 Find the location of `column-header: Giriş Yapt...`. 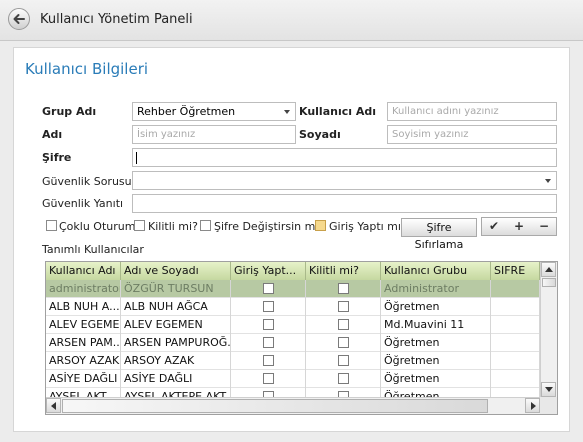

column-header: Giriş Yapt... is located at coordinates (268, 271).